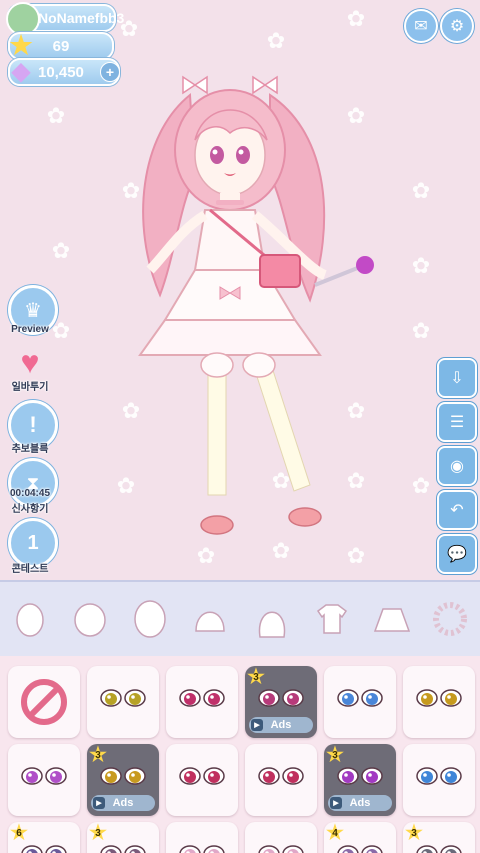 This screenshot has height=853, width=480. I want to click on preview-label: Preview, so click(30, 329).